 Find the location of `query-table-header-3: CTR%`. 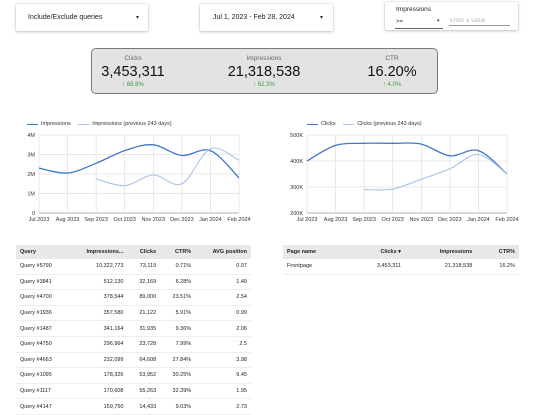

query-table-header-3: CTR% is located at coordinates (178, 252).